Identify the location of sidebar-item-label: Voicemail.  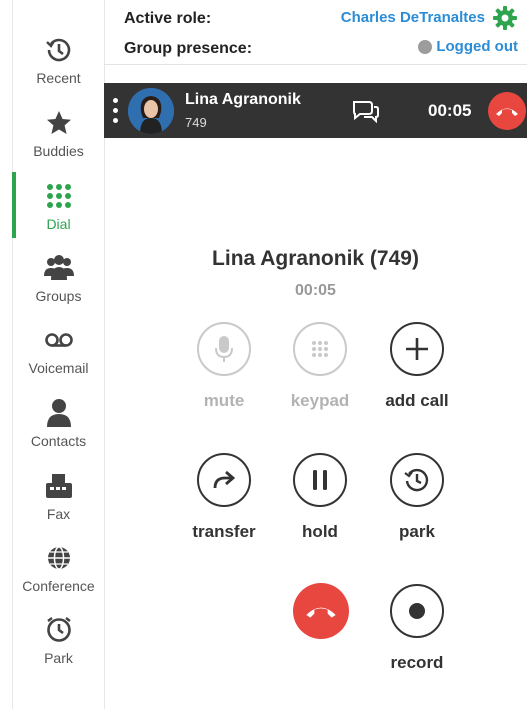
(58, 368).